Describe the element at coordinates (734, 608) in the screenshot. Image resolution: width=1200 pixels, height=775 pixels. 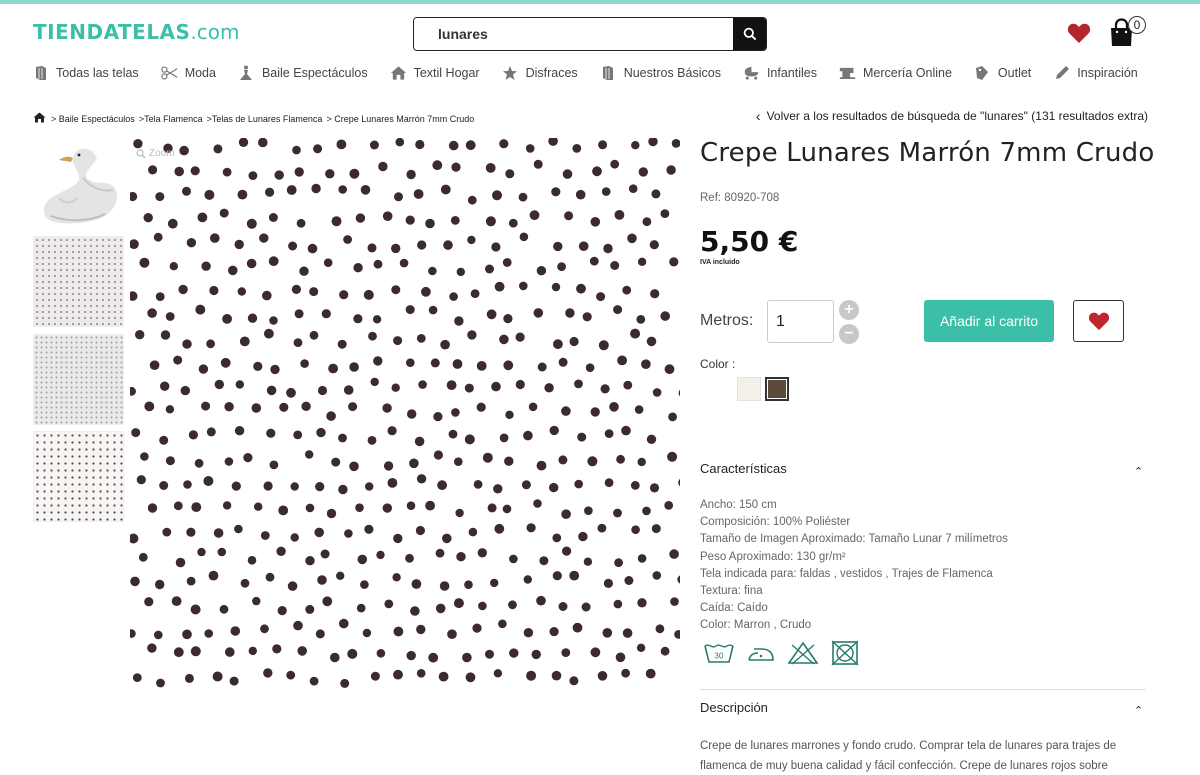
I see `spec-row: Caída: Caído` at that location.